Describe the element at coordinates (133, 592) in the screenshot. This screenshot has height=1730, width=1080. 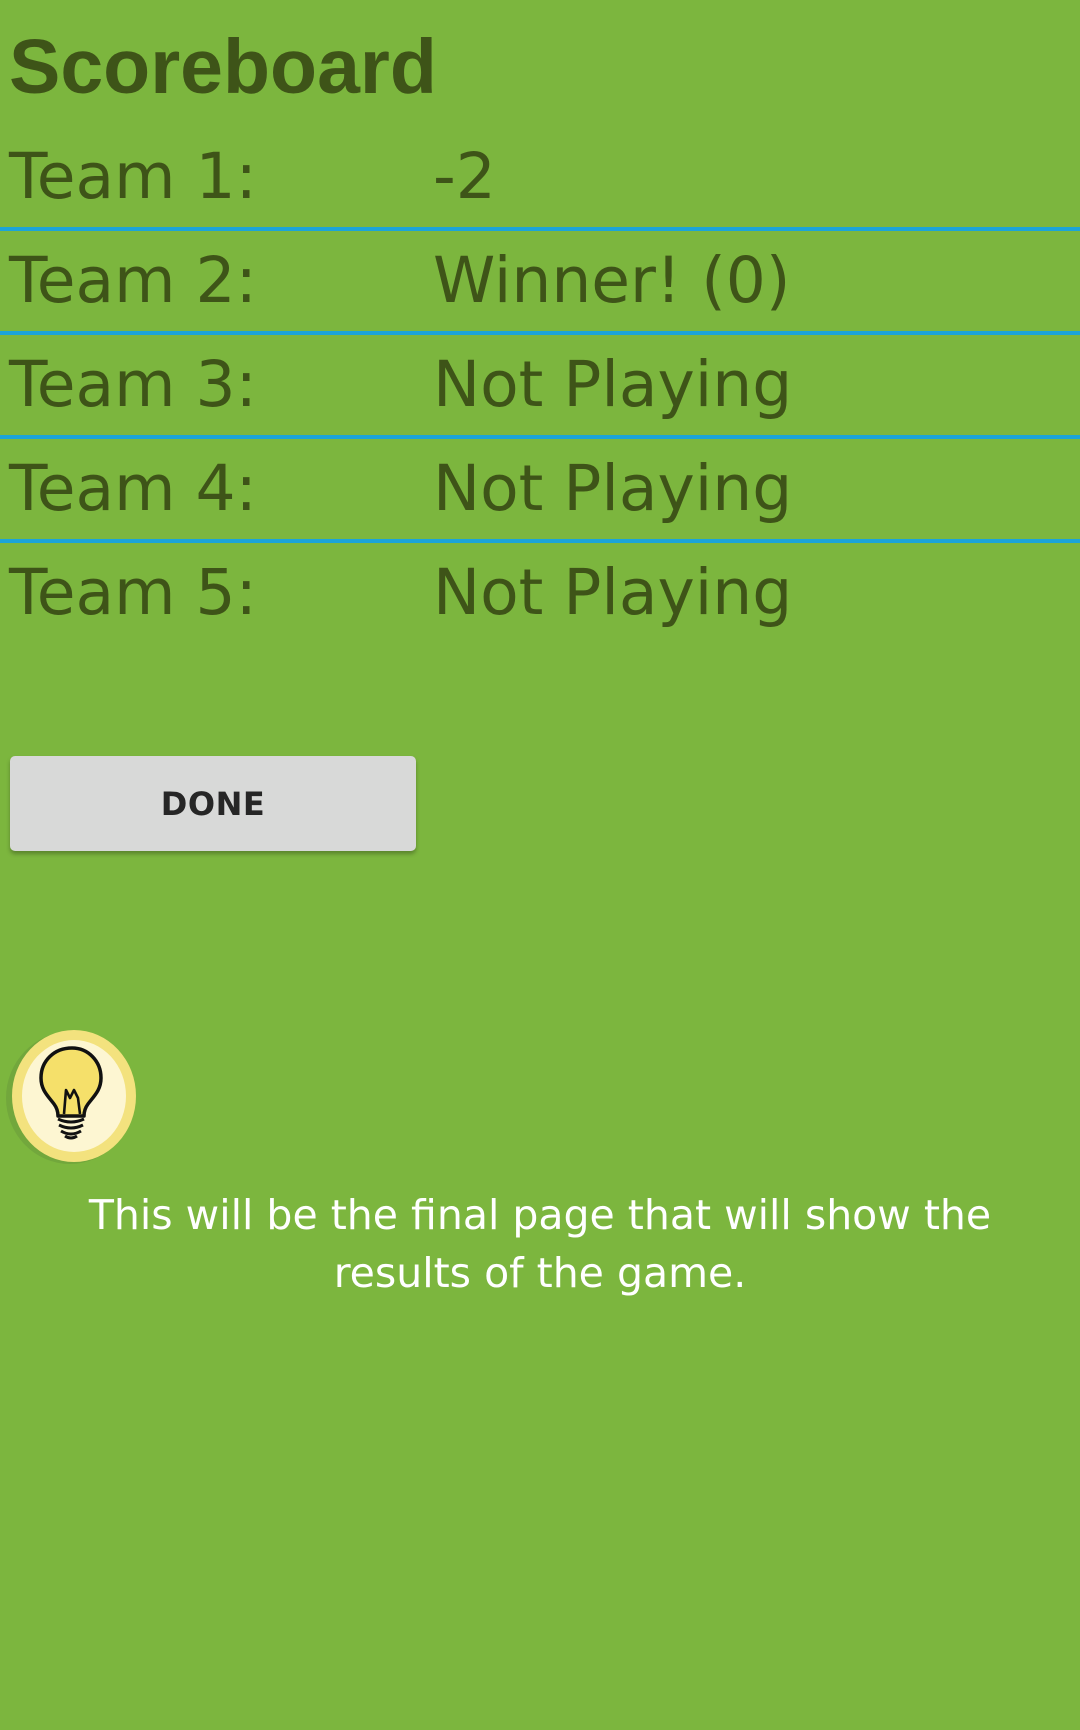
I see `team-label: Team 5:` at that location.